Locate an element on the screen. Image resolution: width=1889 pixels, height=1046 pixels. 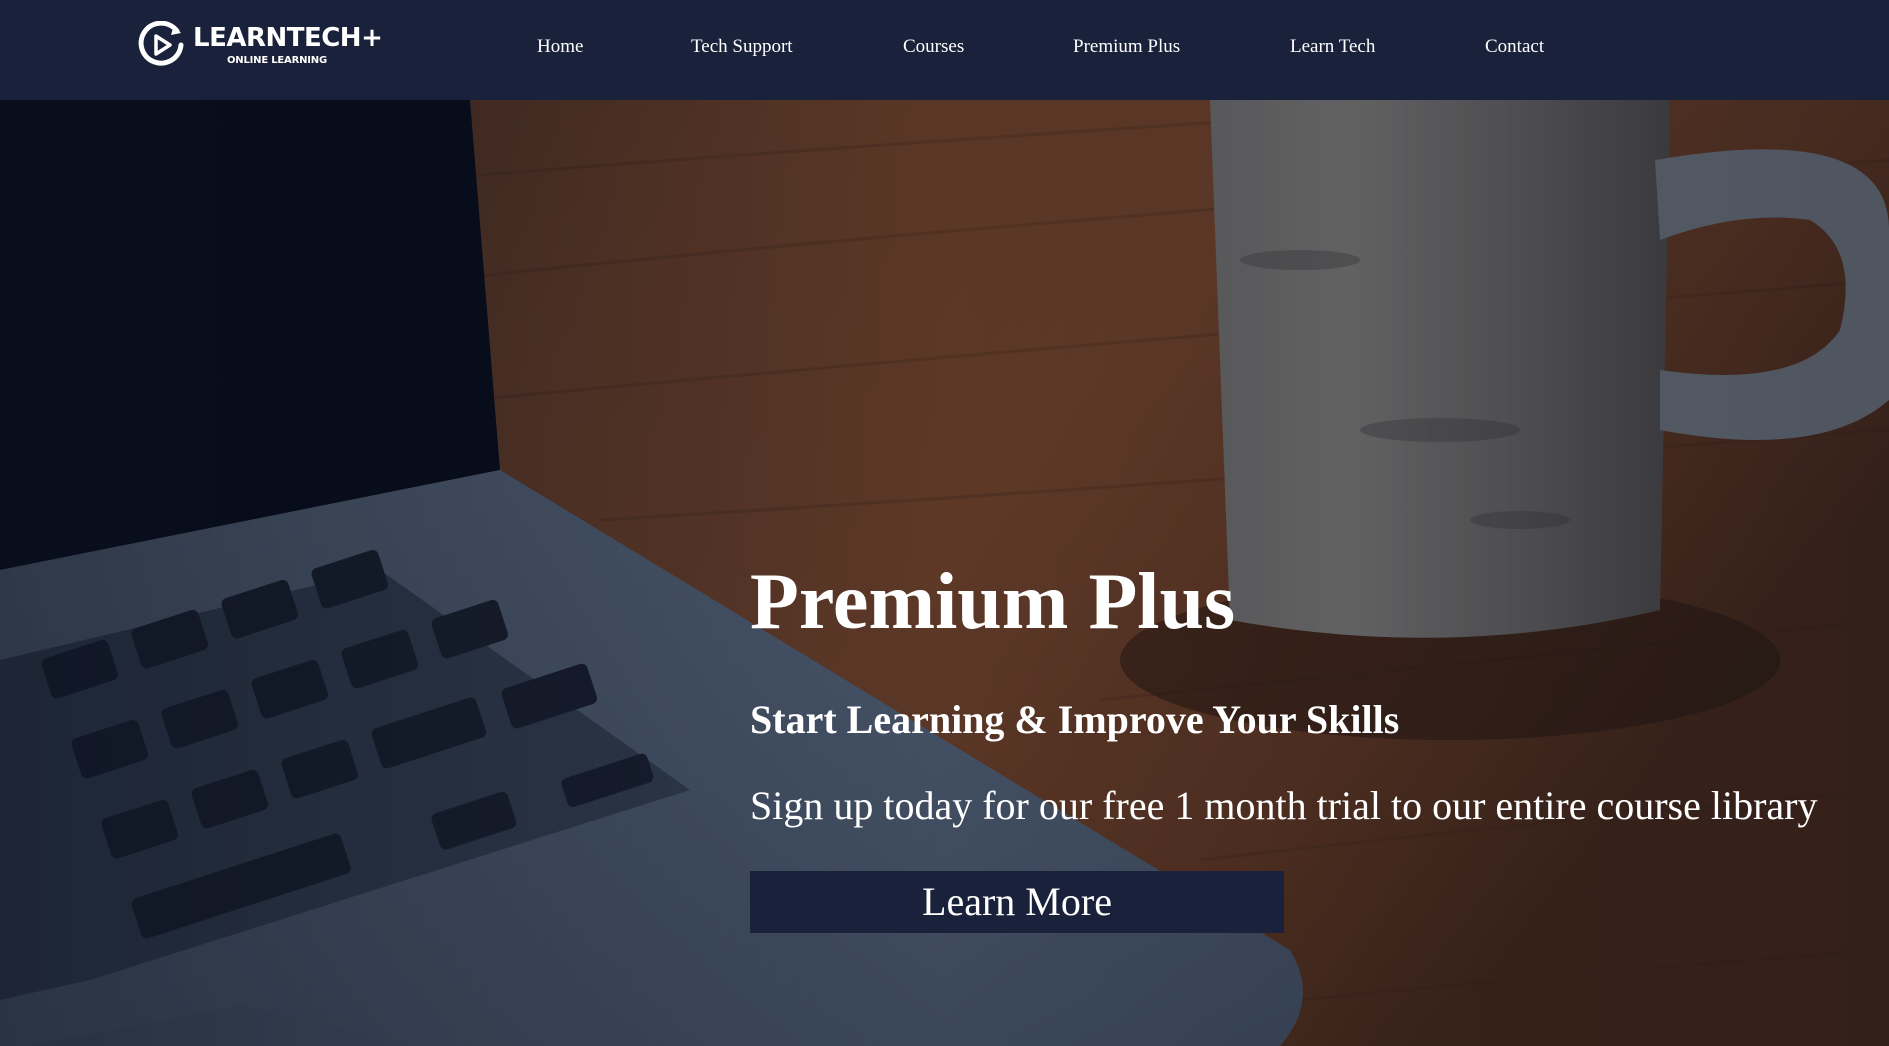
nav-courses: Courses is located at coordinates (933, 47).